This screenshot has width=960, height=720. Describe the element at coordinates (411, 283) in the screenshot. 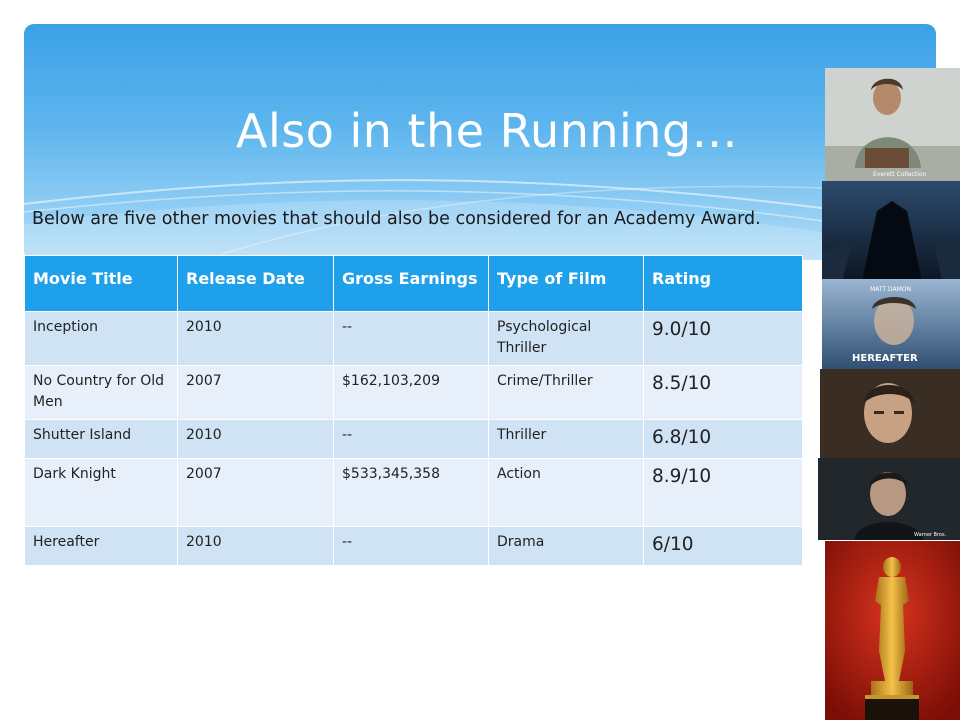

I see `header-gross-earnings: Gross Earnings` at that location.